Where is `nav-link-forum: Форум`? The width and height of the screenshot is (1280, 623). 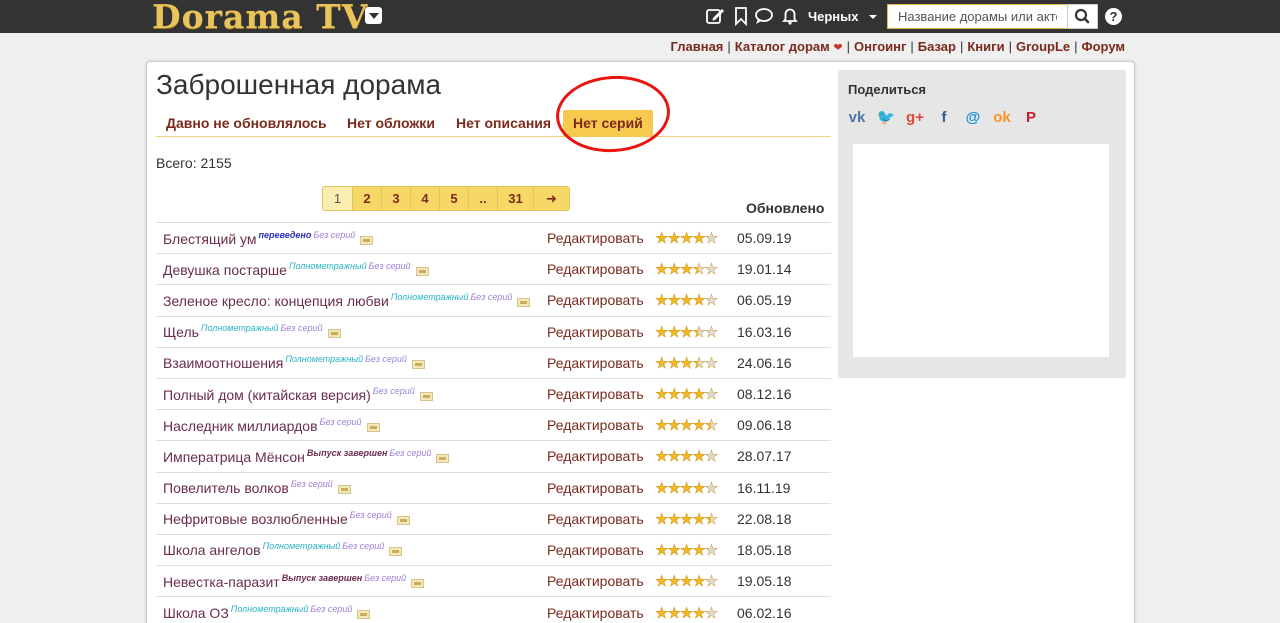
nav-link-forum: Форум is located at coordinates (1103, 46).